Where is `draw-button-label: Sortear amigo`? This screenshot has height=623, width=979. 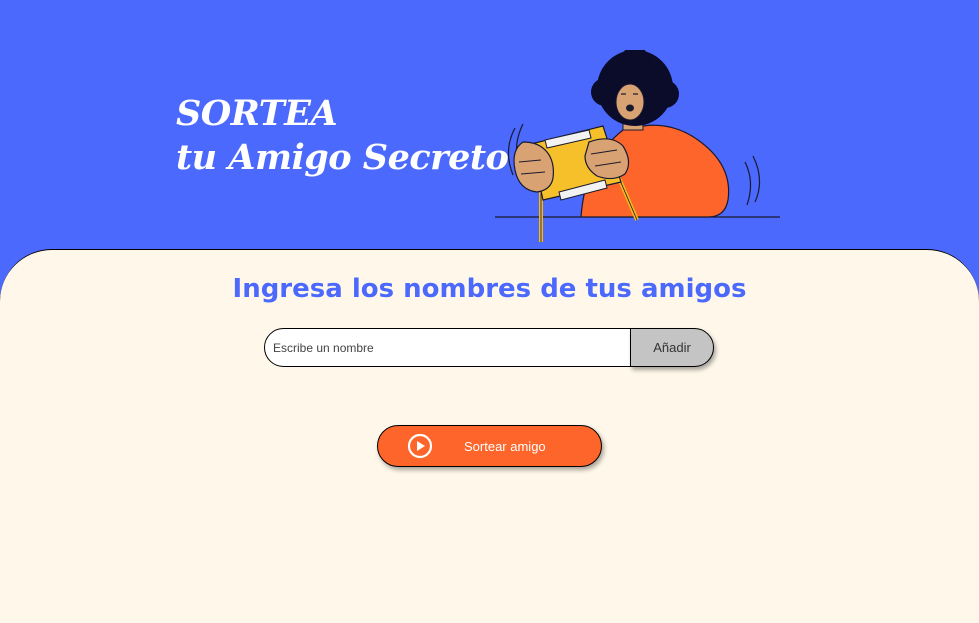 draw-button-label: Sortear amigo is located at coordinates (505, 446).